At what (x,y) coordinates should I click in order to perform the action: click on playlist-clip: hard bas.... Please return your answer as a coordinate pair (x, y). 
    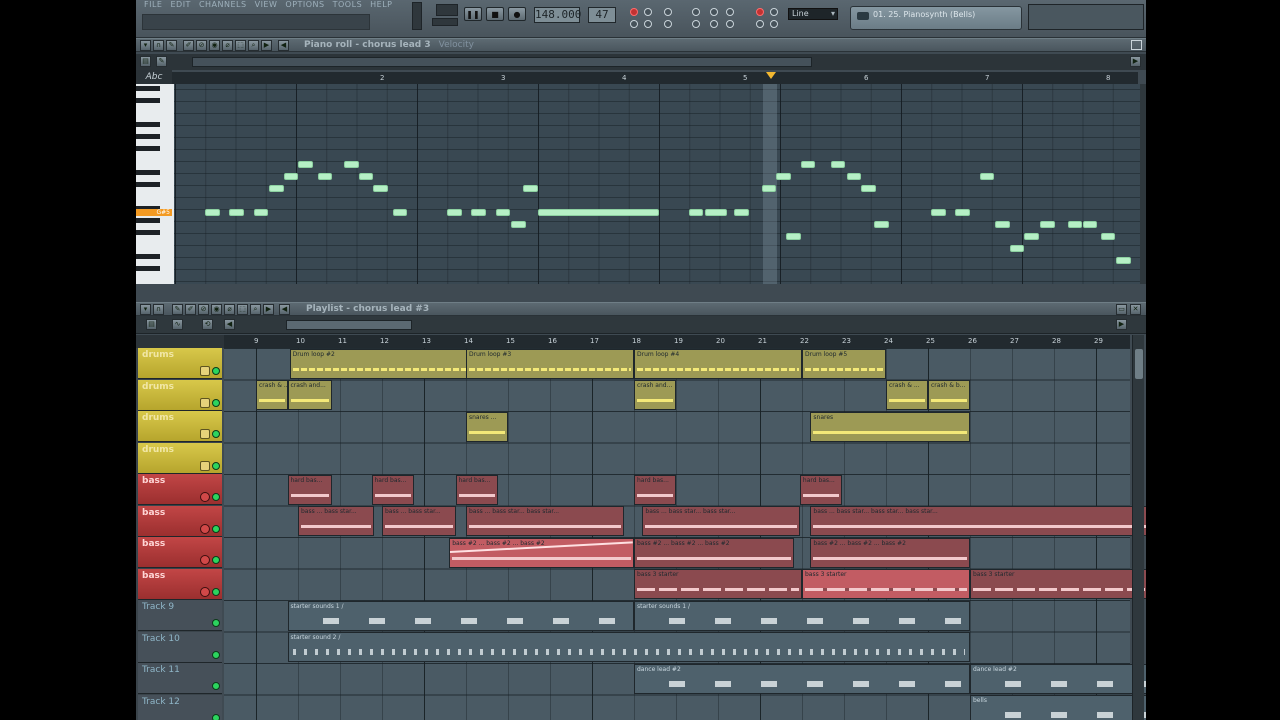
    Looking at the image, I should click on (392, 489).